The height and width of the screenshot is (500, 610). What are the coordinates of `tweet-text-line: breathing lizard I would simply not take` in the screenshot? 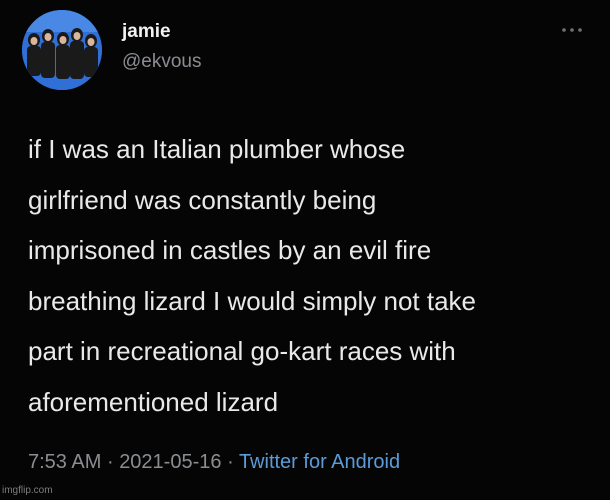 It's located at (252, 300).